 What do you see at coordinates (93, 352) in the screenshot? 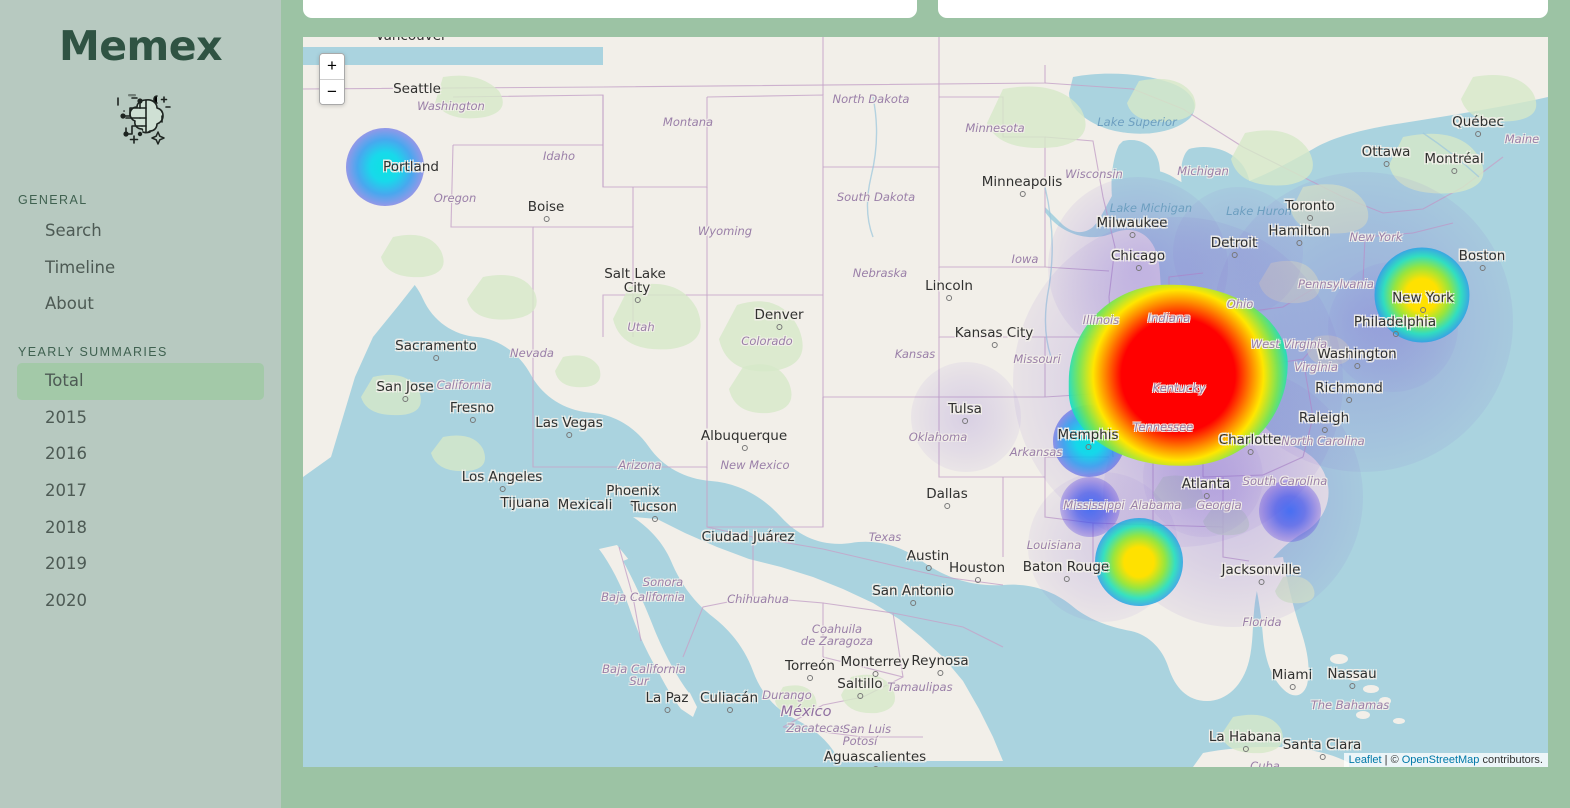
I see `nav-section-yearly-label: YEARLY SUMMARIES` at bounding box center [93, 352].